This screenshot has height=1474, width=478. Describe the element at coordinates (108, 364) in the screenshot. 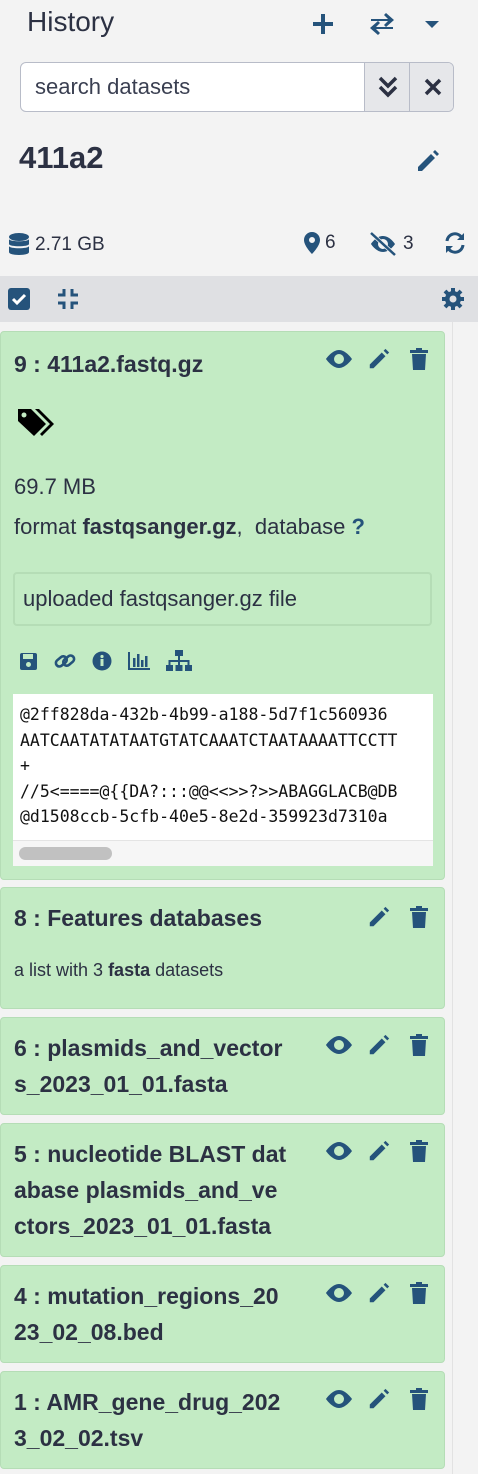

I see `dataset-title: 9 : 411a2.fastq.gz` at that location.